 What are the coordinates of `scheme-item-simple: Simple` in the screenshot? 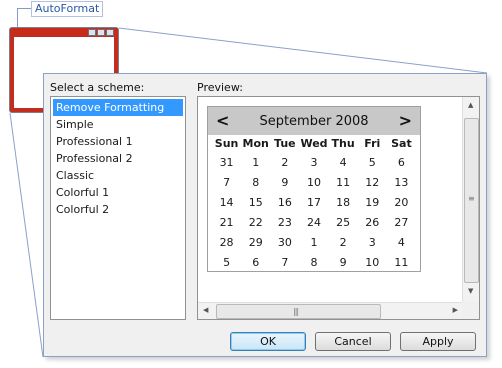 It's located at (118, 124).